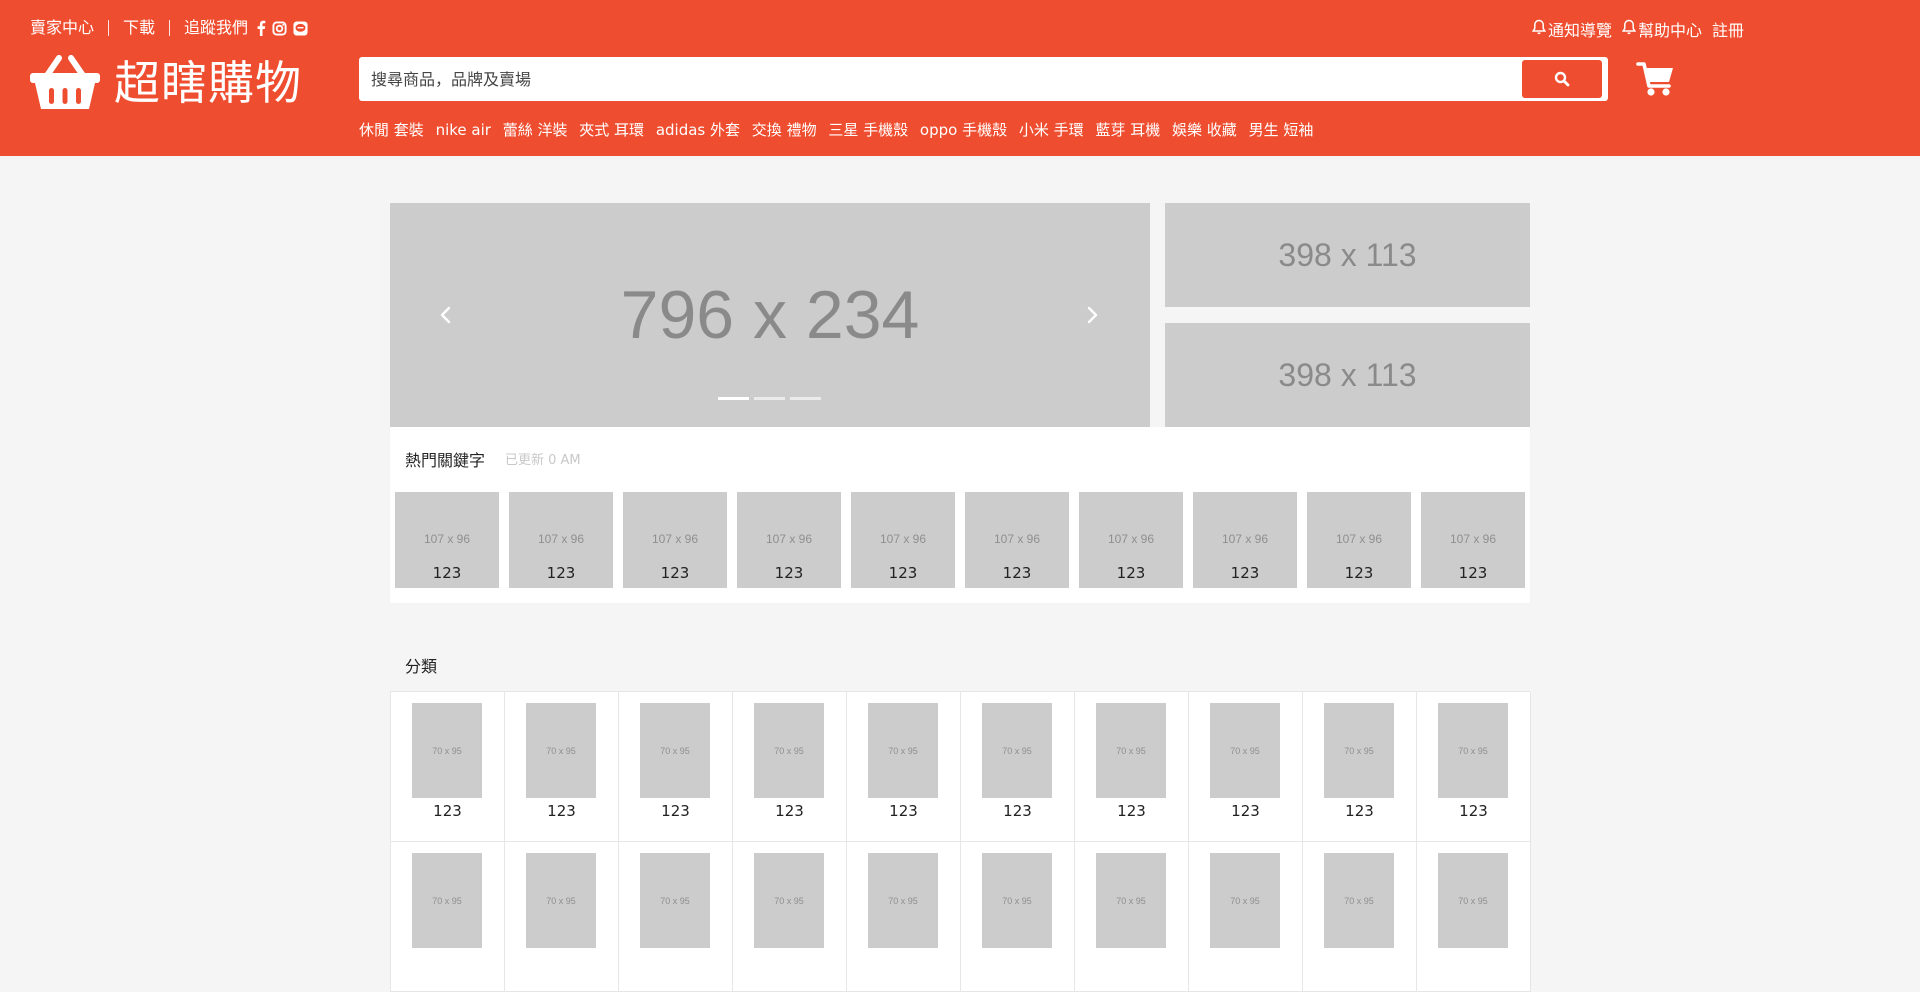 This screenshot has height=992, width=1920. What do you see at coordinates (1661, 29) in the screenshot?
I see `help-center-link: 幫助中心` at bounding box center [1661, 29].